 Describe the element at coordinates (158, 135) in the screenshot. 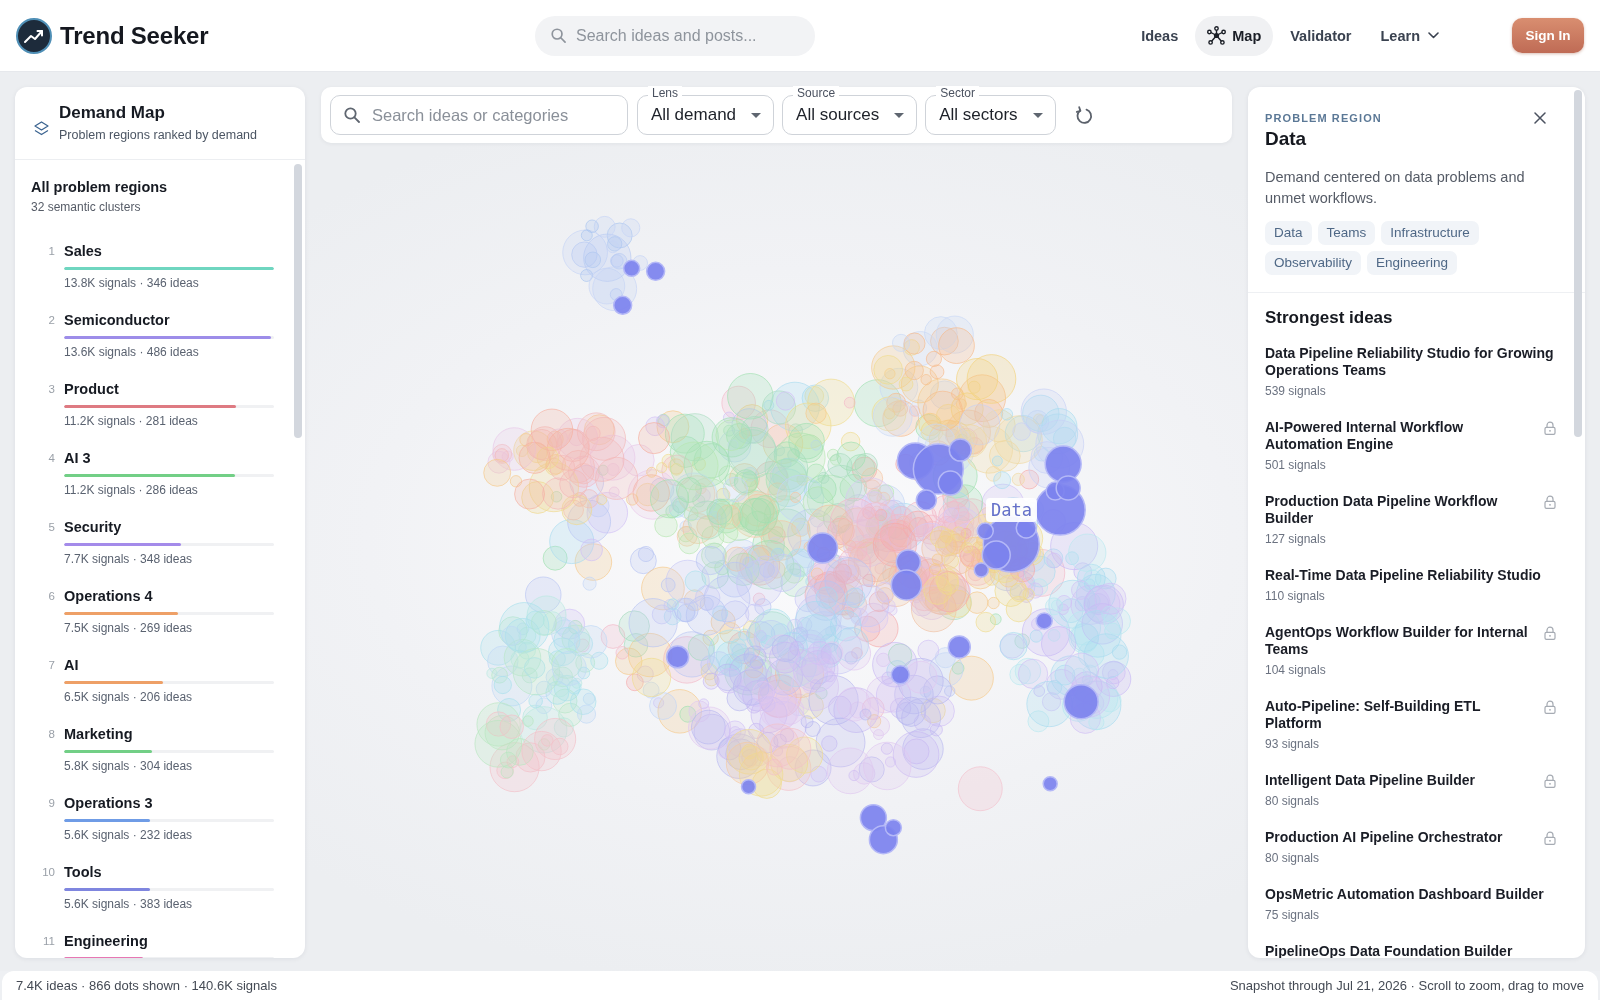

I see `panel-subtitle: Problem regions ranked by demand` at that location.